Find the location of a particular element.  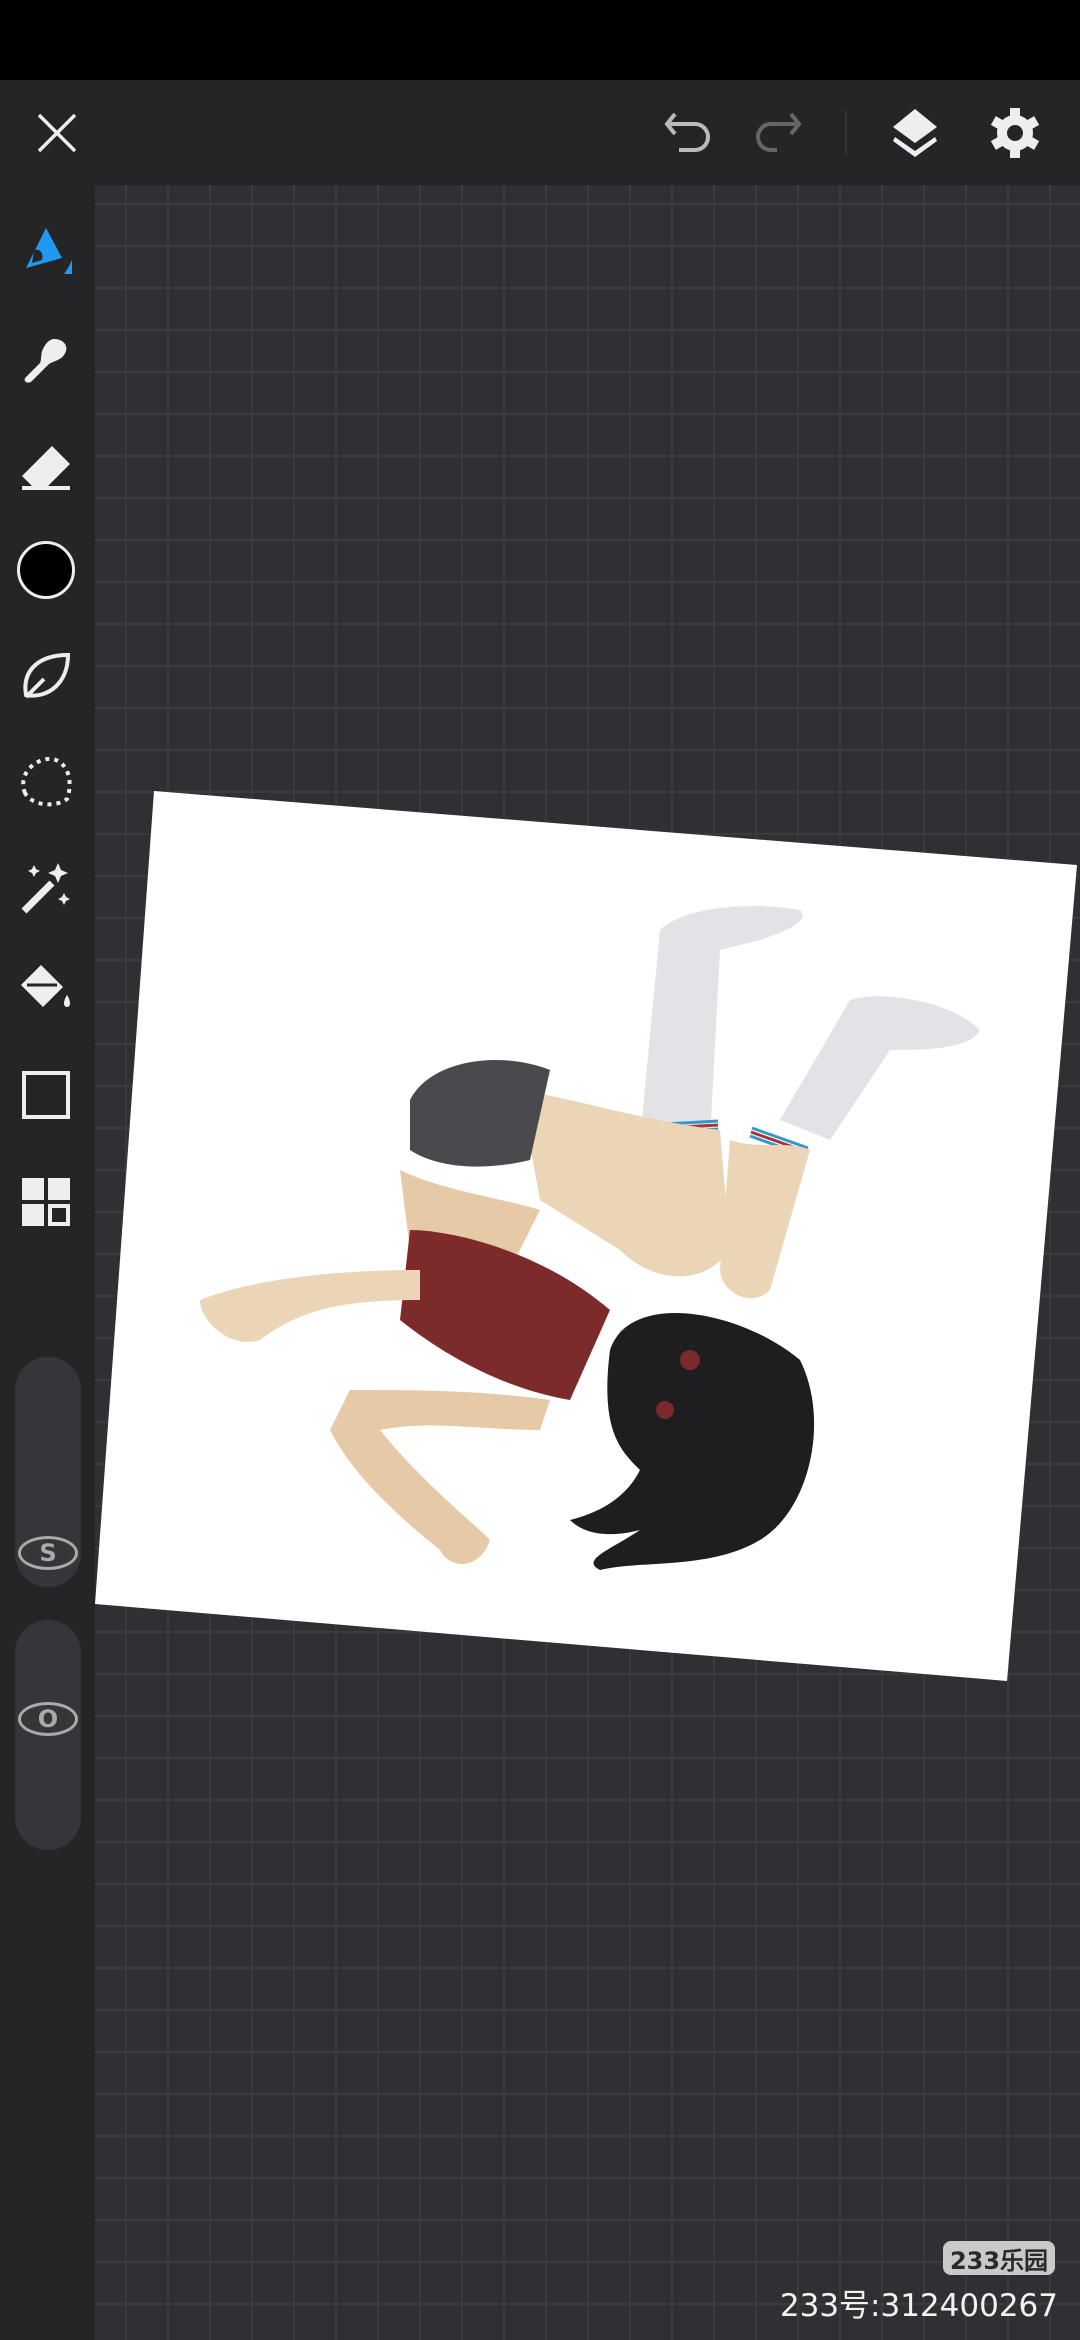

size-slider-knob: S is located at coordinates (48, 1553).